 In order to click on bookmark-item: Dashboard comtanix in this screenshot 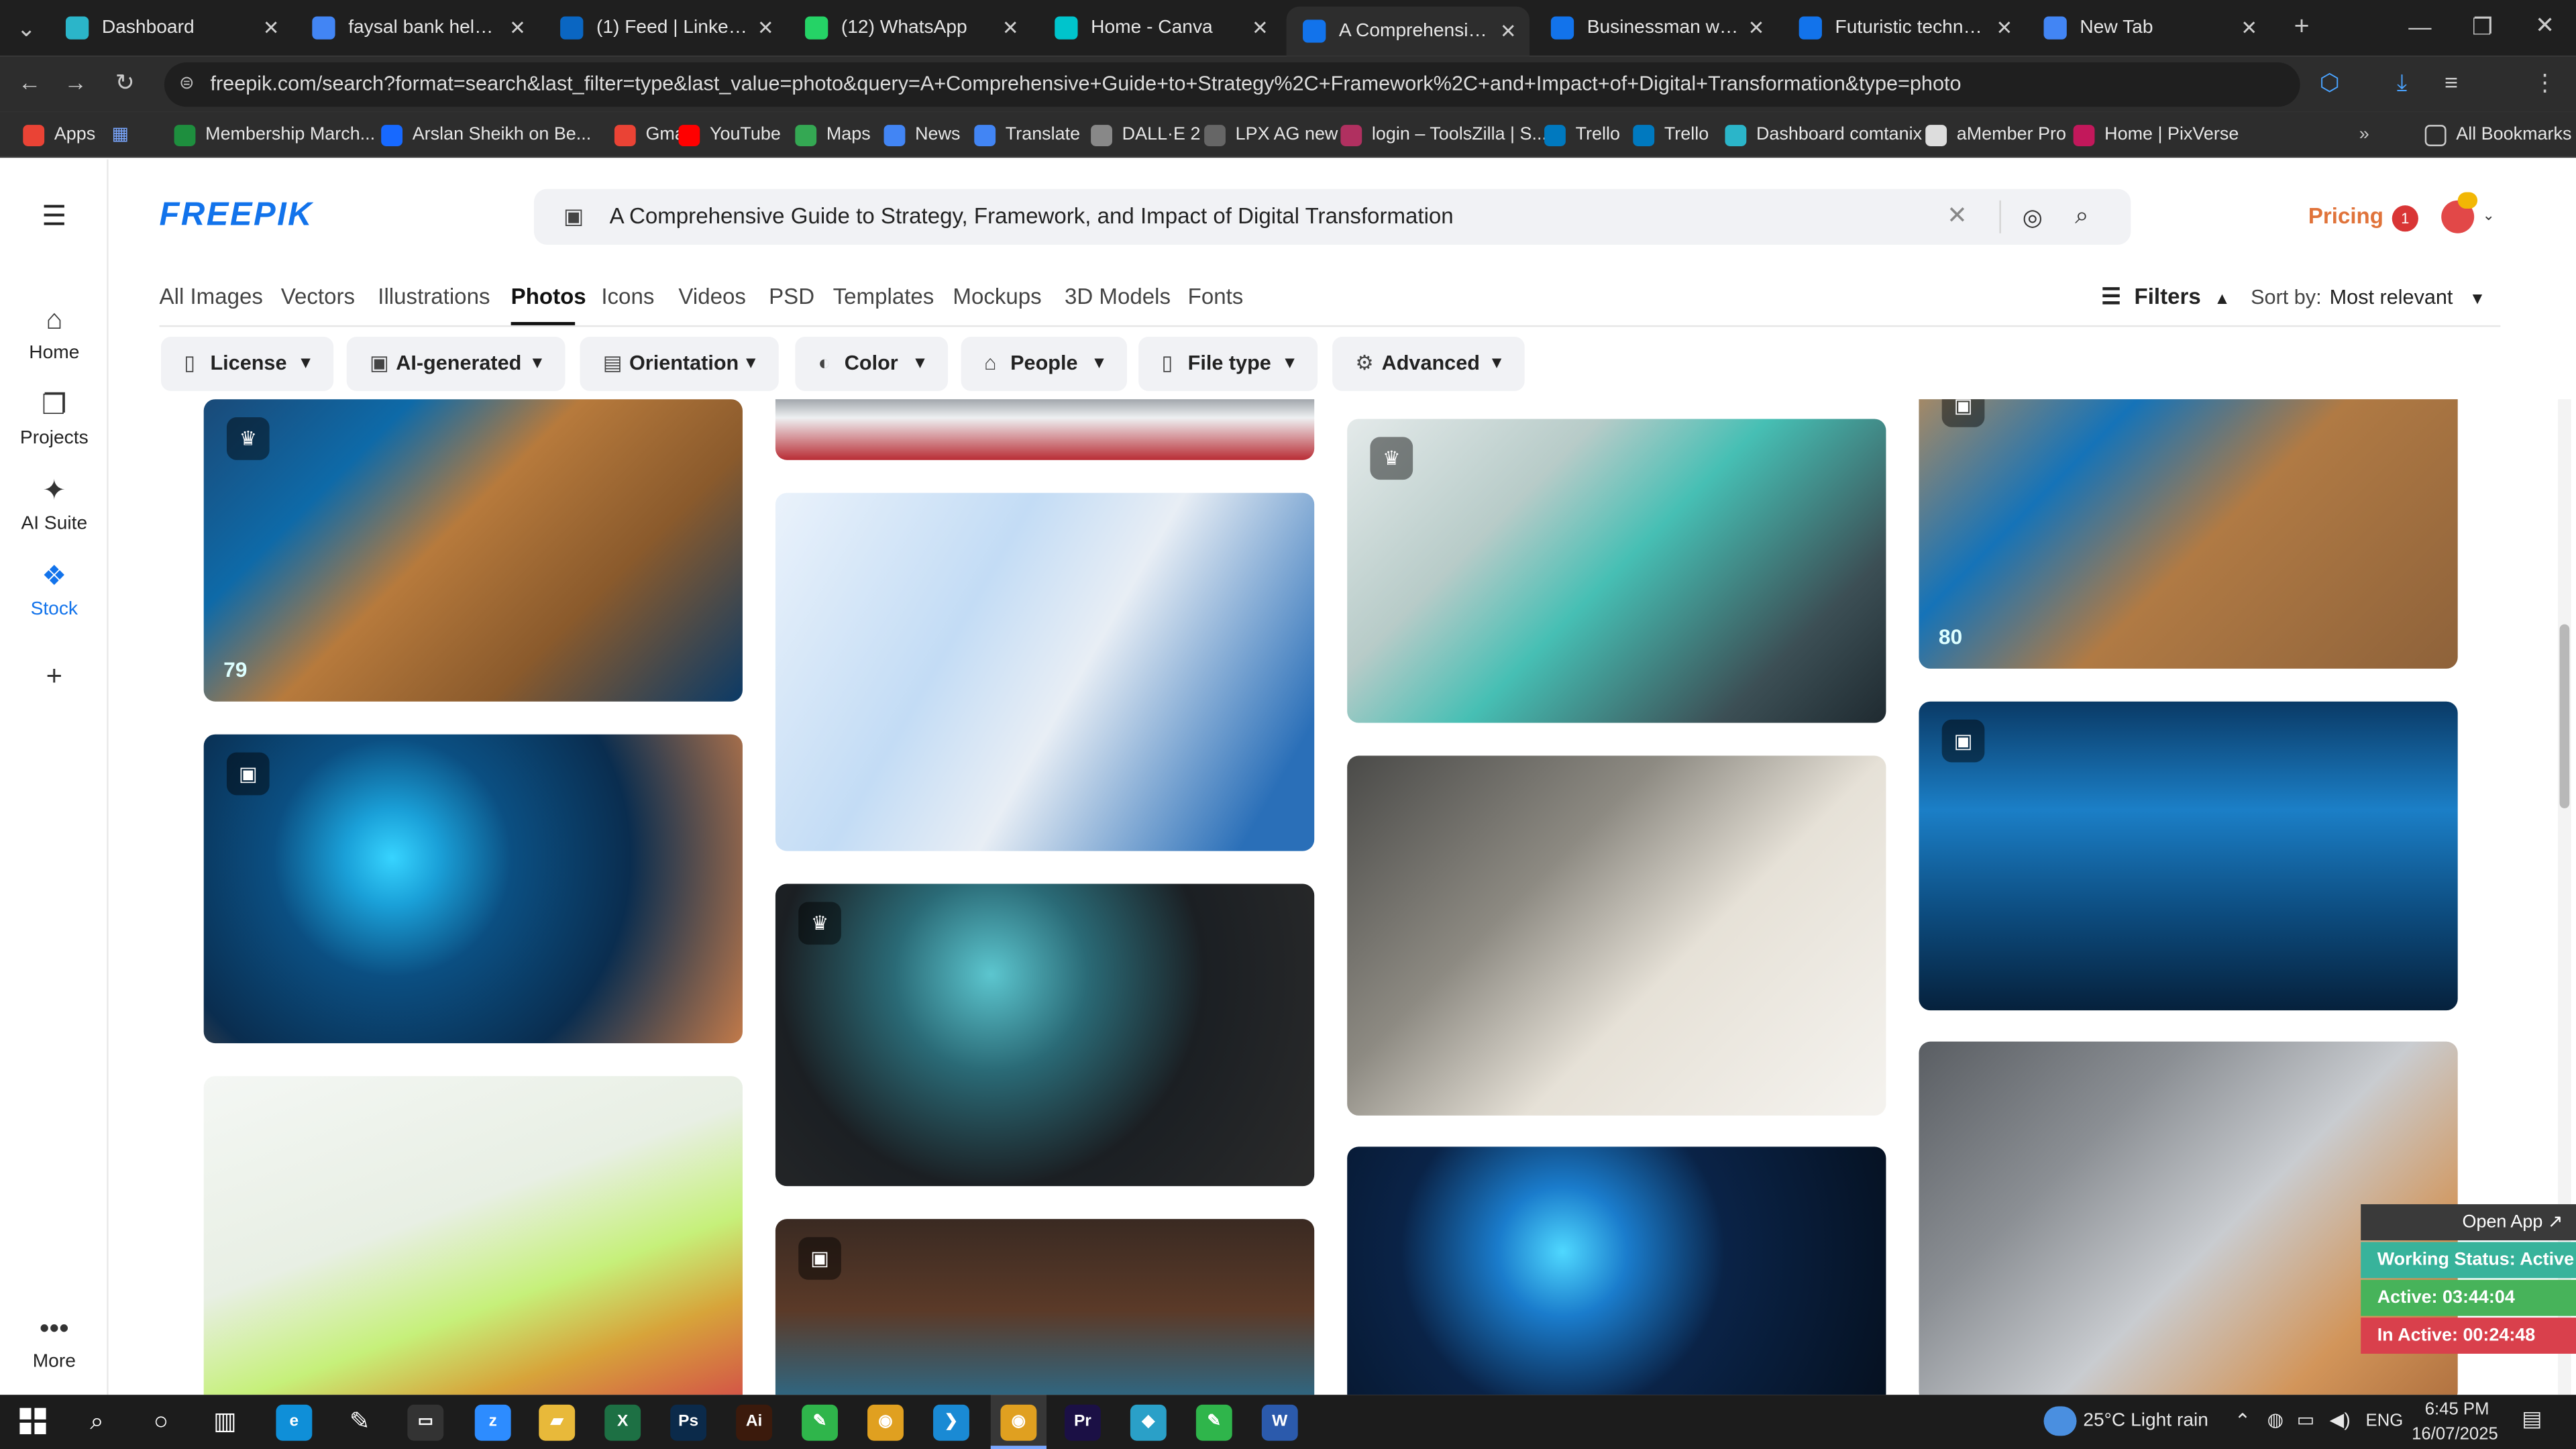, I will do `click(1823, 135)`.